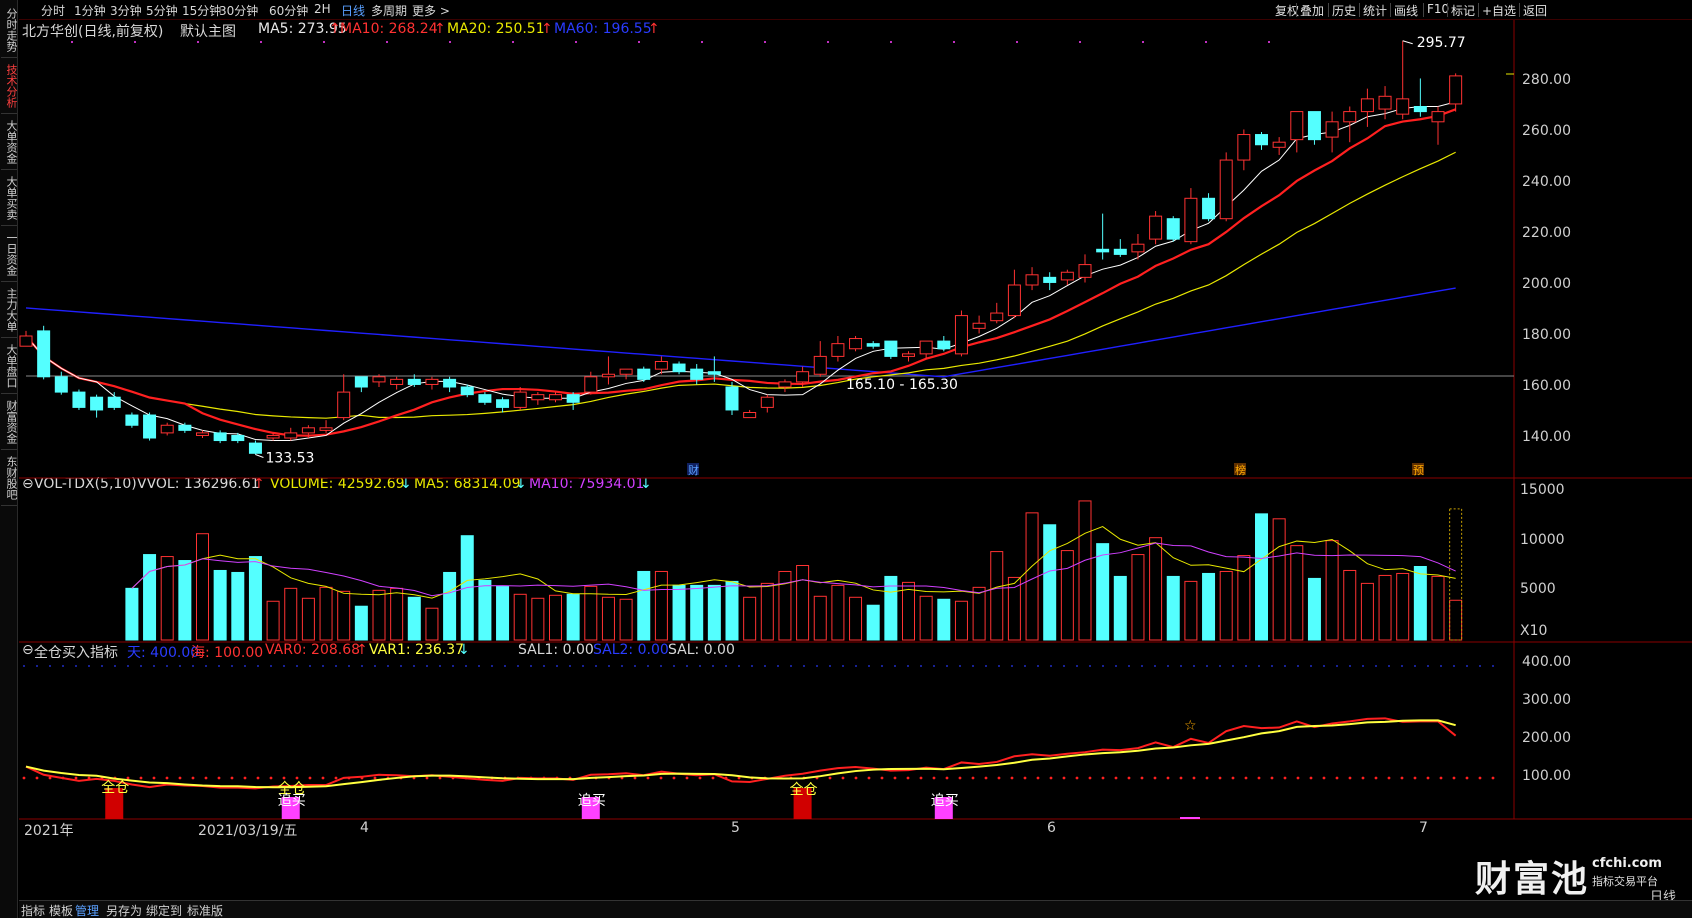 Image resolution: width=1692 pixels, height=918 pixels. I want to click on watermark-domain: cfchi.com, so click(1627, 863).